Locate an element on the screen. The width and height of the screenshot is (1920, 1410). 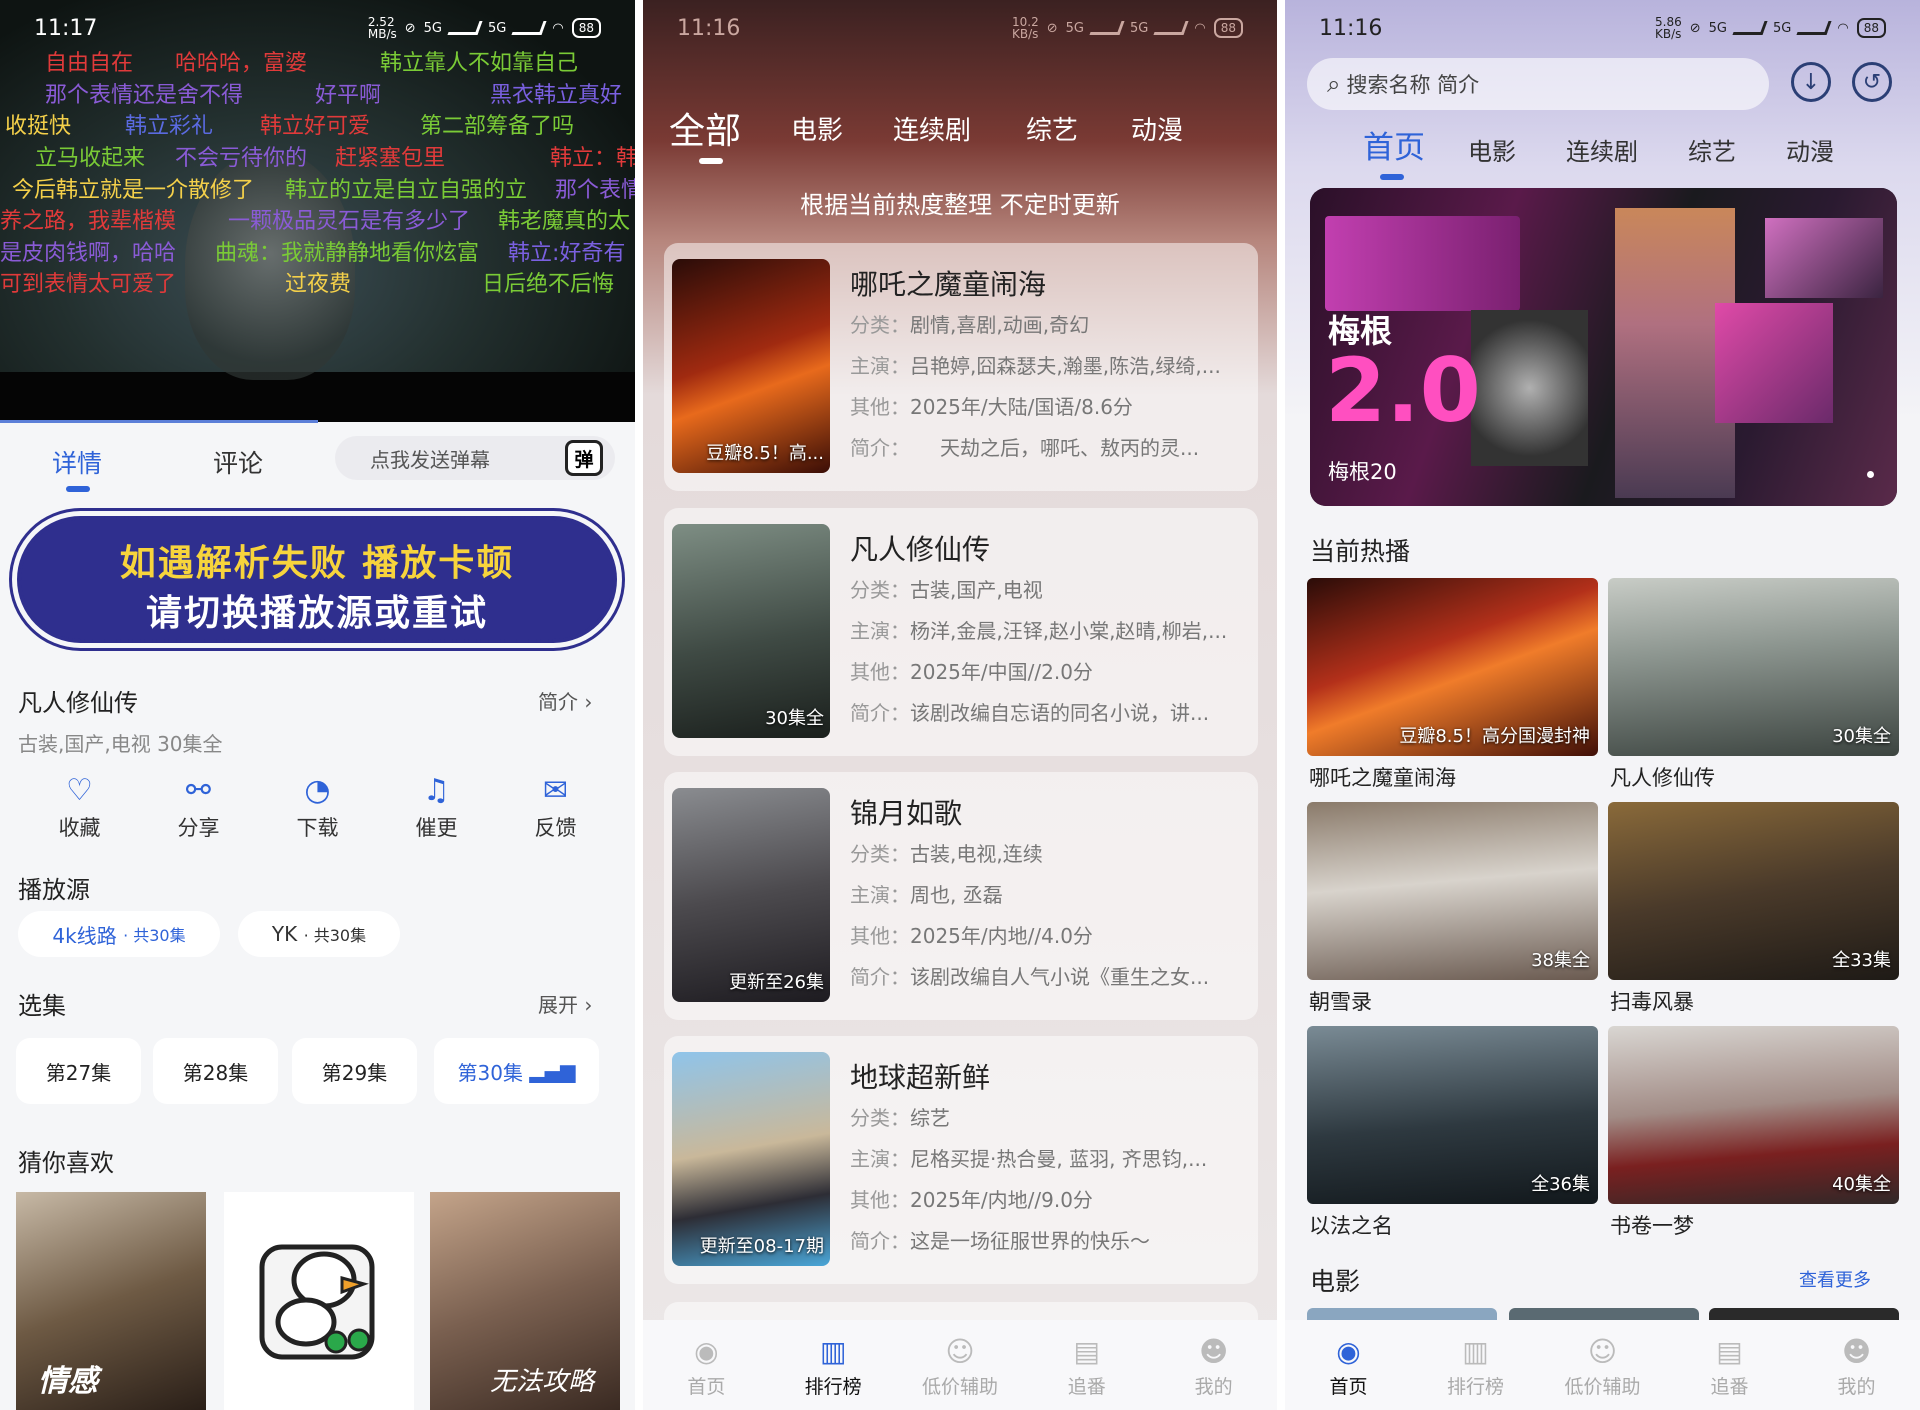
profile-icon: ☻ is located at coordinates (1856, 1351).